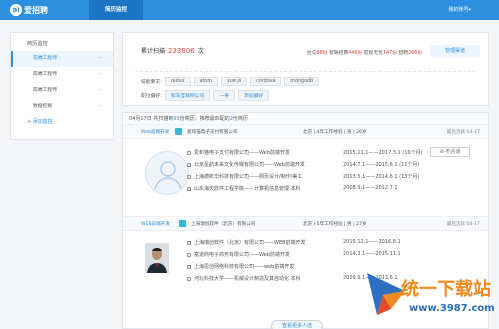 The width and height of the screenshot is (499, 329). What do you see at coordinates (62, 75) in the screenshot?
I see `sidebar-item-1: 前端工程师 ···` at bounding box center [62, 75].